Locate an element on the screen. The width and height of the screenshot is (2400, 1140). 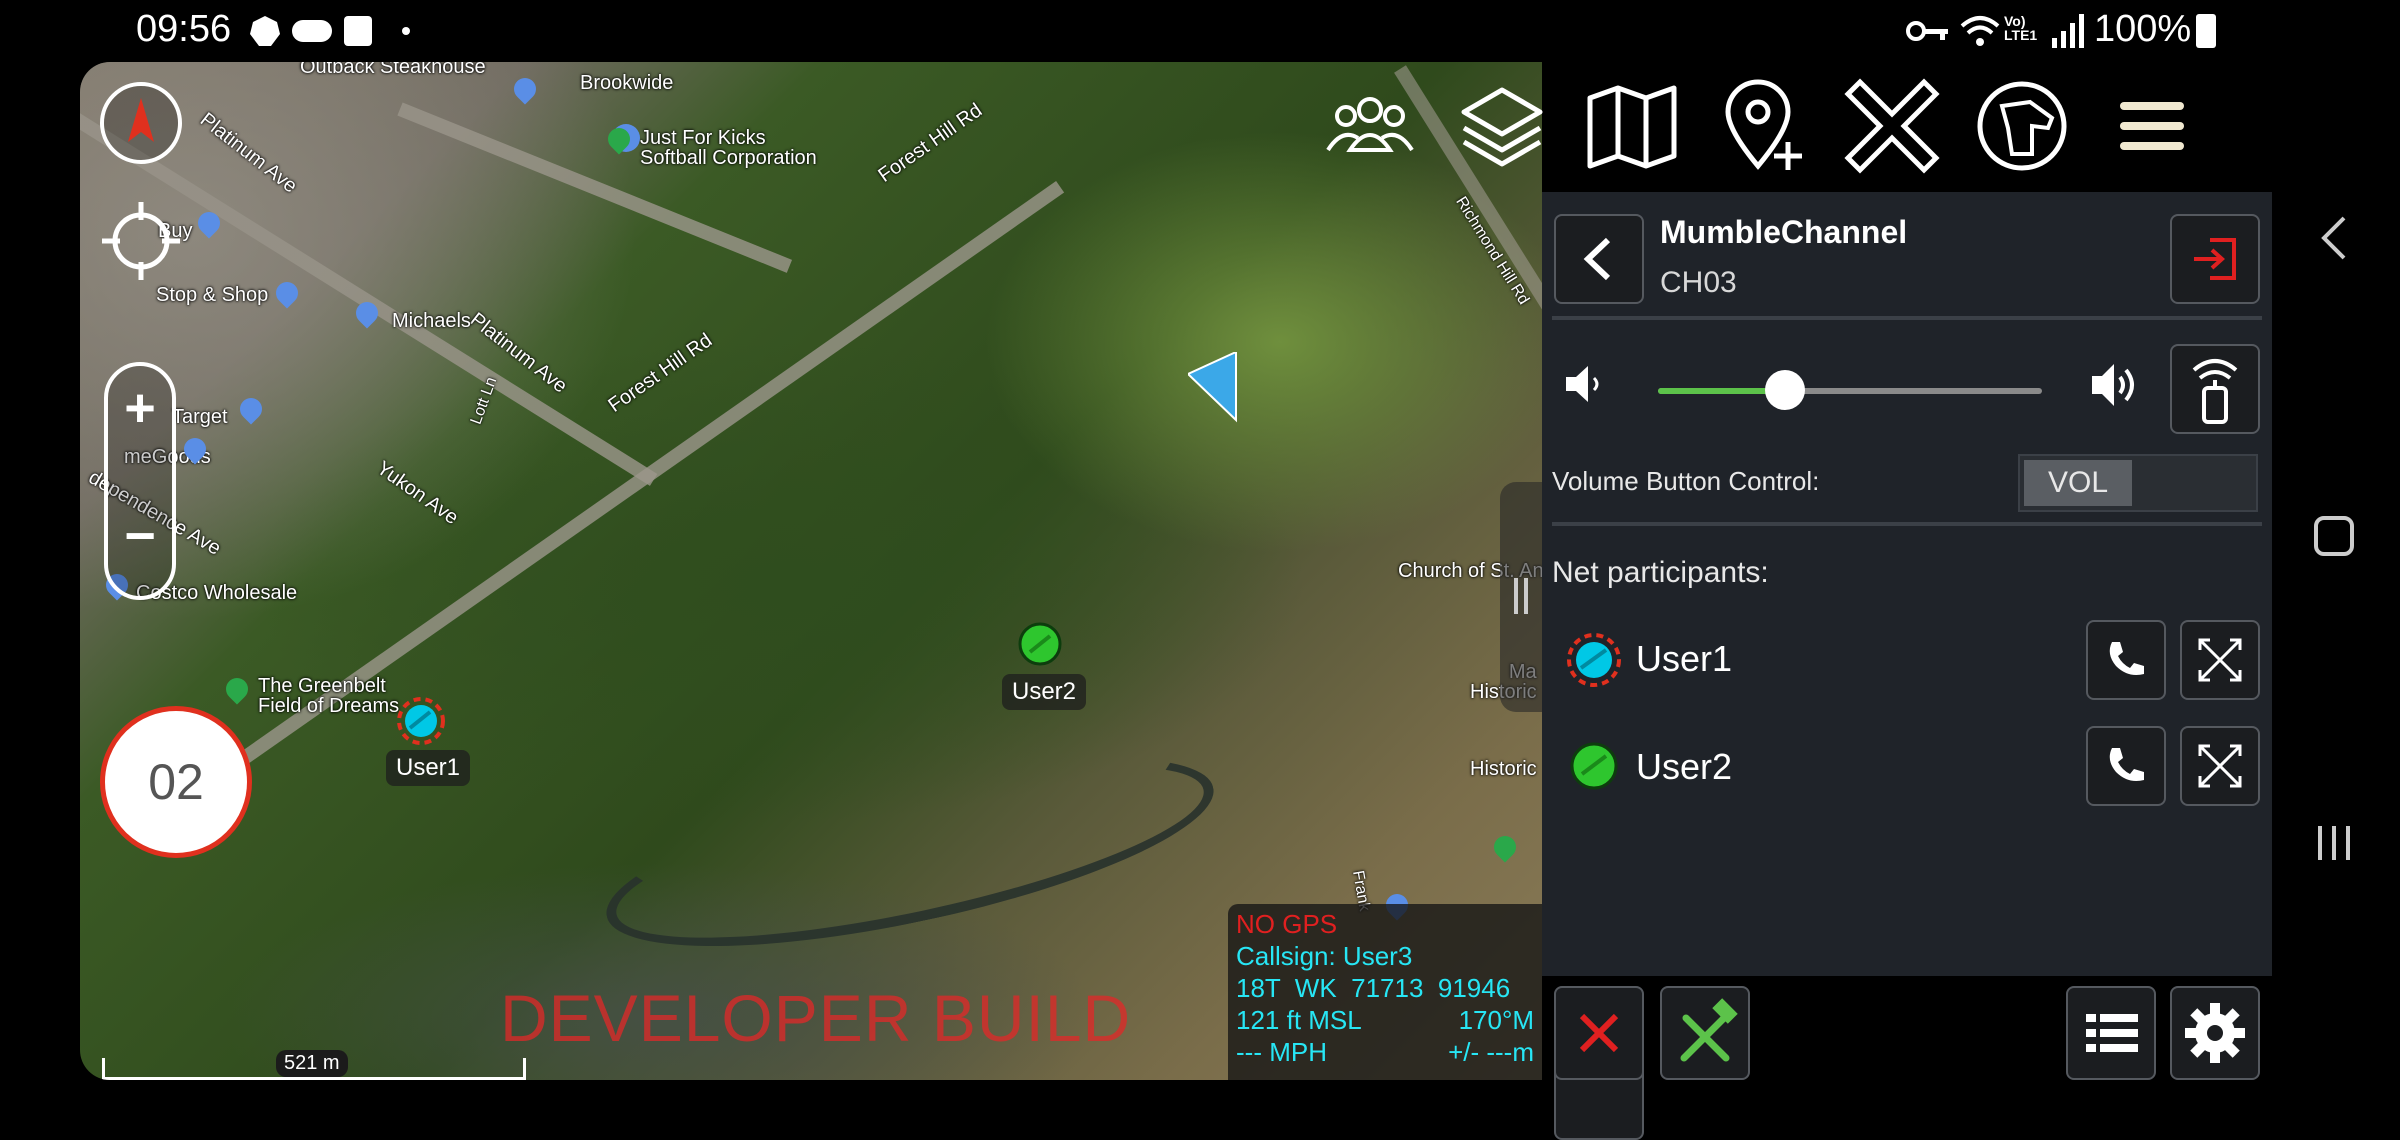
participant-name: User1 is located at coordinates (1684, 658).